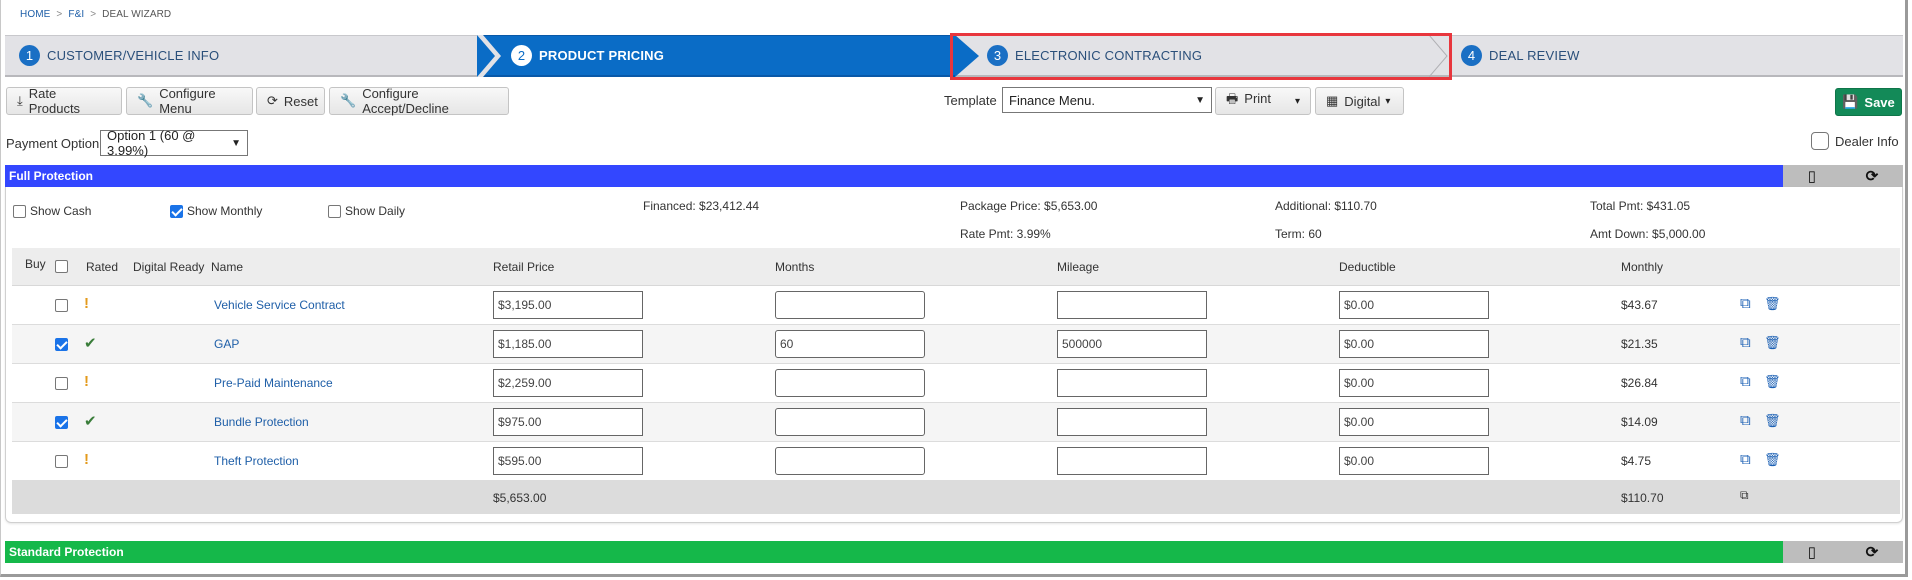 The height and width of the screenshot is (580, 1912). I want to click on column-name: Name, so click(227, 267).